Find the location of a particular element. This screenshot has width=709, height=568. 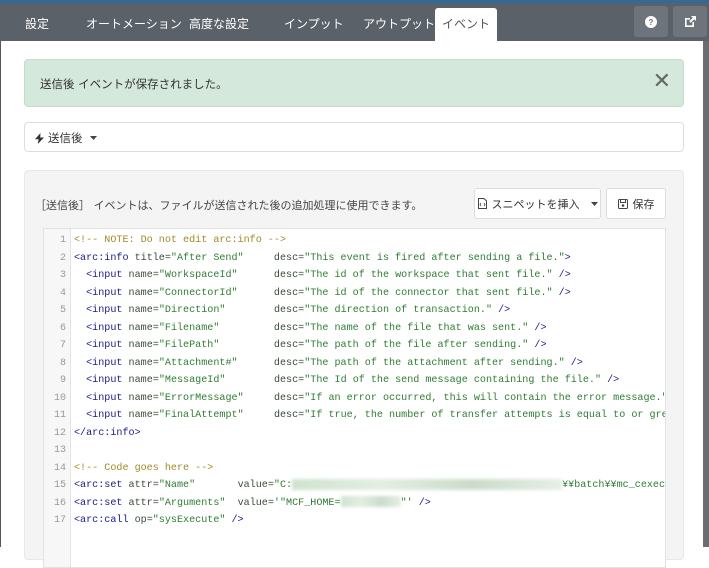

line-number: 7 is located at coordinates (62, 345).